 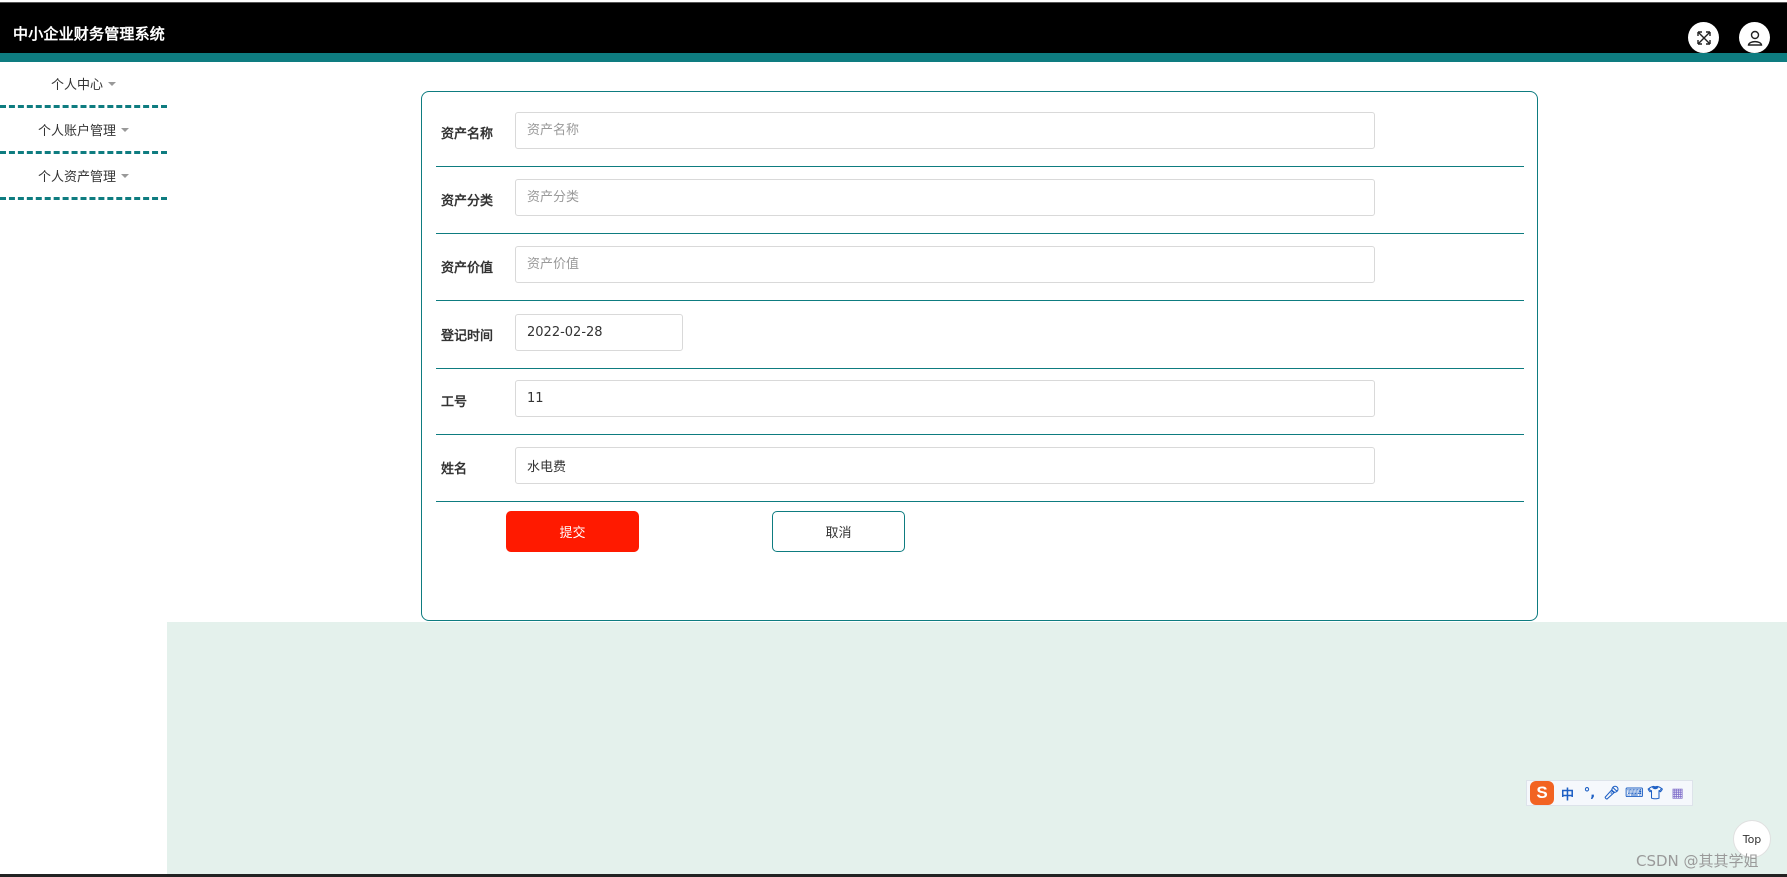 What do you see at coordinates (467, 134) in the screenshot?
I see `asset-name-label: 资产名称` at bounding box center [467, 134].